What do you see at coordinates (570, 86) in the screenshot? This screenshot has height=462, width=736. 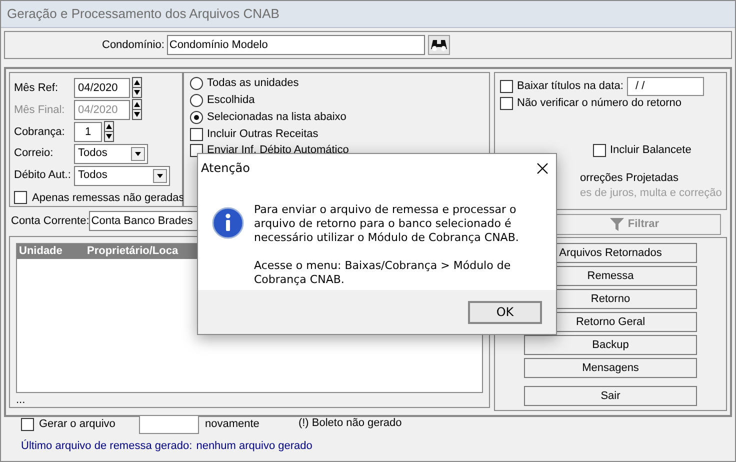 I see `checkbox-label: Baixar títulos na data:` at bounding box center [570, 86].